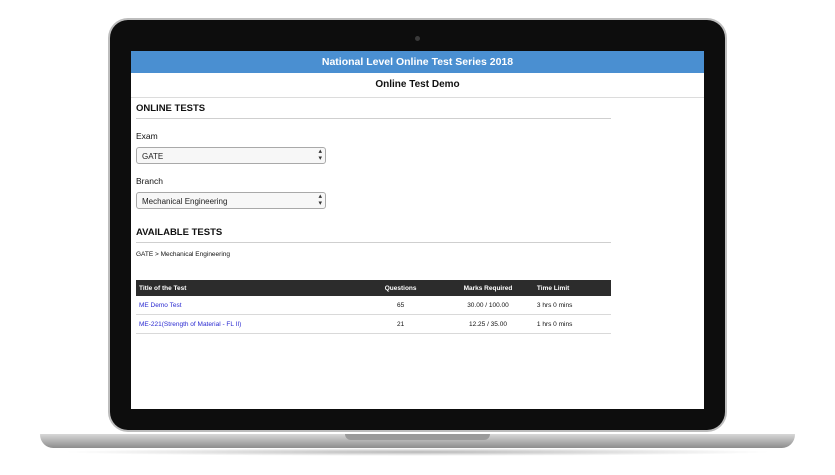 The width and height of the screenshot is (835, 475). What do you see at coordinates (417, 62) in the screenshot?
I see `site-header: National Level Online Test Series 2018` at bounding box center [417, 62].